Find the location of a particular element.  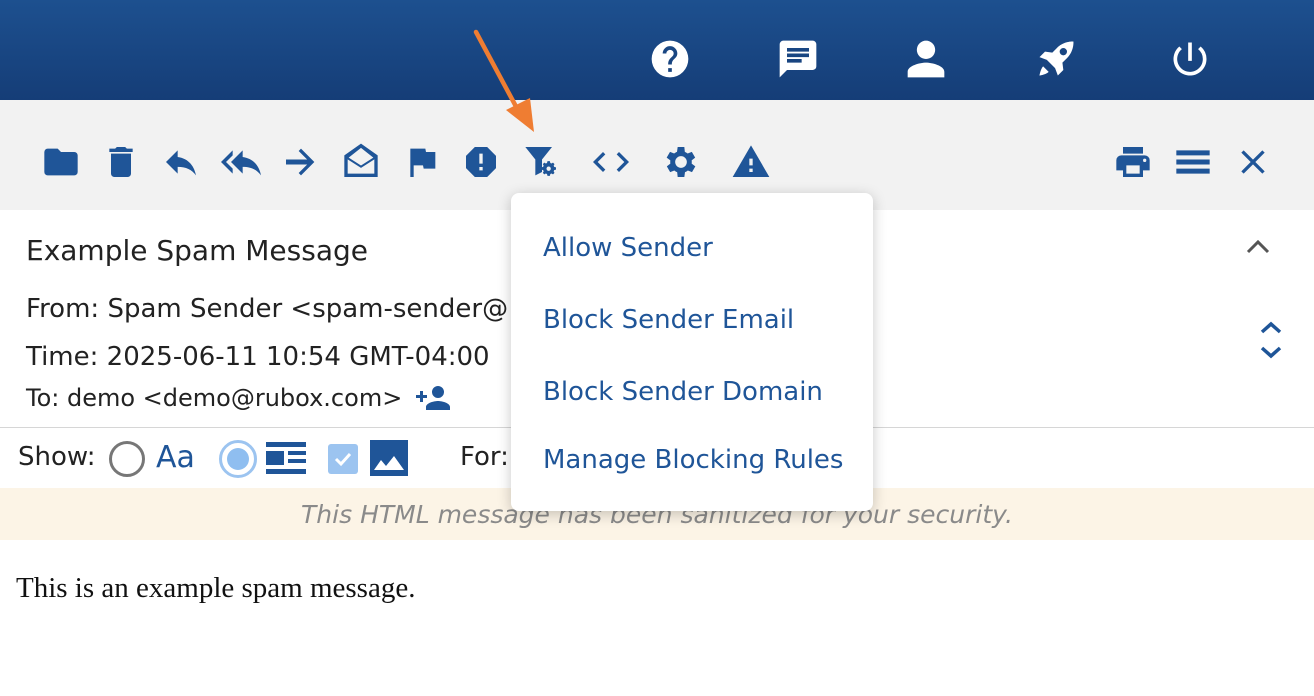

reply-icon is located at coordinates (181, 162).